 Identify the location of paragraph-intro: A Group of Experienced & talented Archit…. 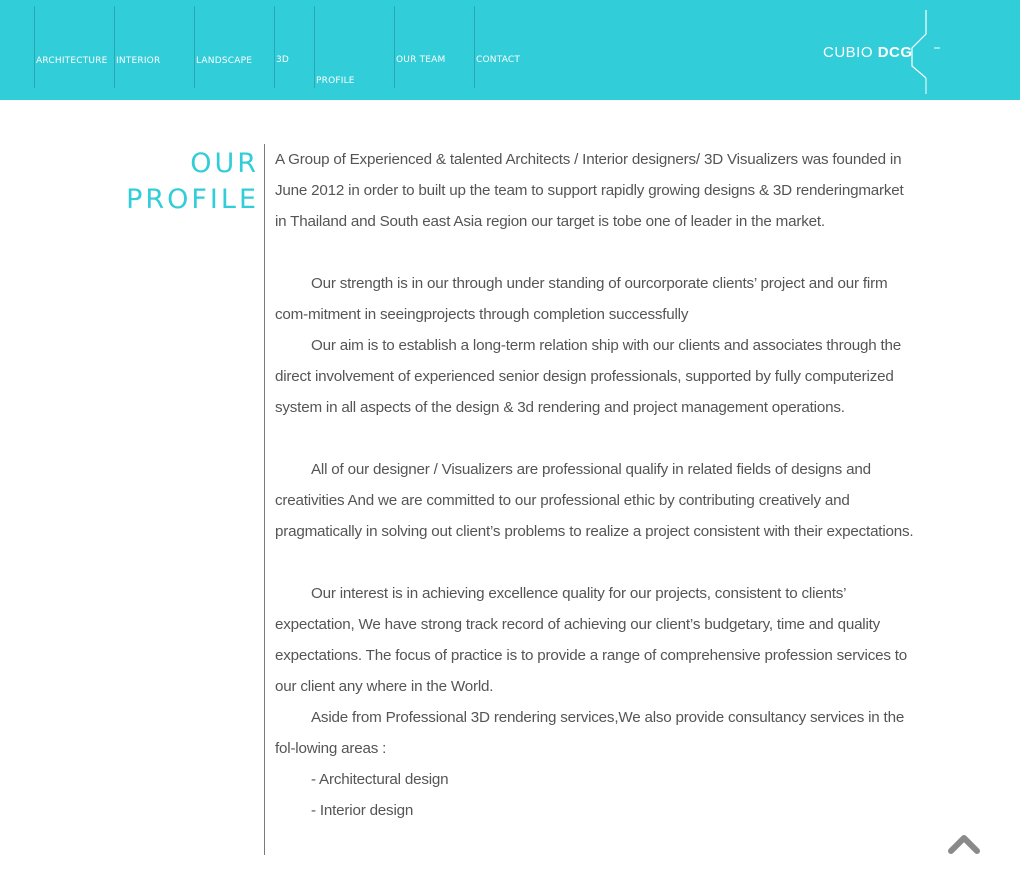
(589, 190).